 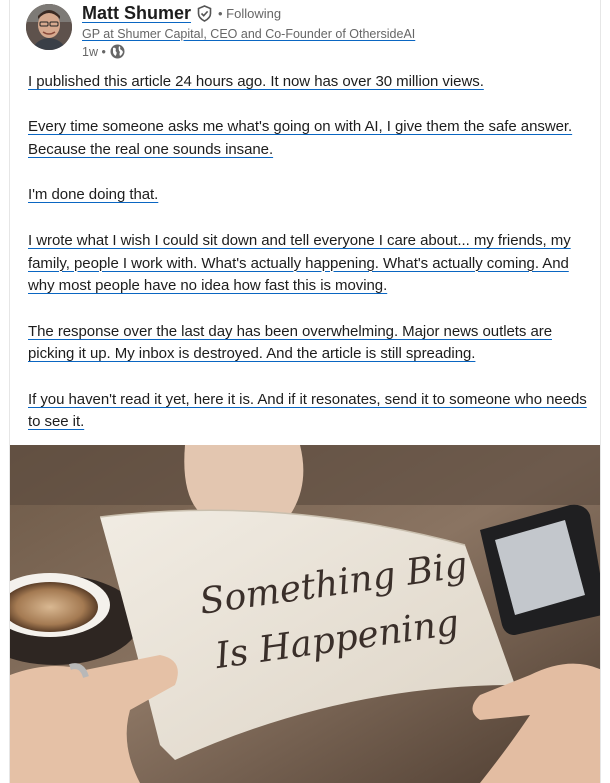 What do you see at coordinates (117, 51) in the screenshot?
I see `globe-icon` at bounding box center [117, 51].